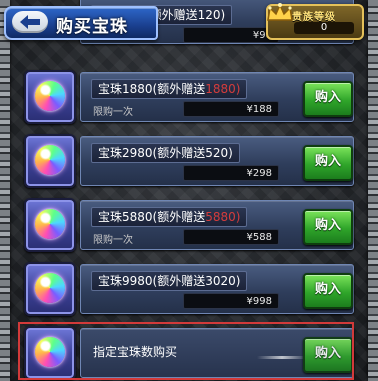 Image resolution: width=378 pixels, height=381 pixels. I want to click on item-panel: 宝珠2980(额外赠送520) ¥298 购入, so click(217, 161).